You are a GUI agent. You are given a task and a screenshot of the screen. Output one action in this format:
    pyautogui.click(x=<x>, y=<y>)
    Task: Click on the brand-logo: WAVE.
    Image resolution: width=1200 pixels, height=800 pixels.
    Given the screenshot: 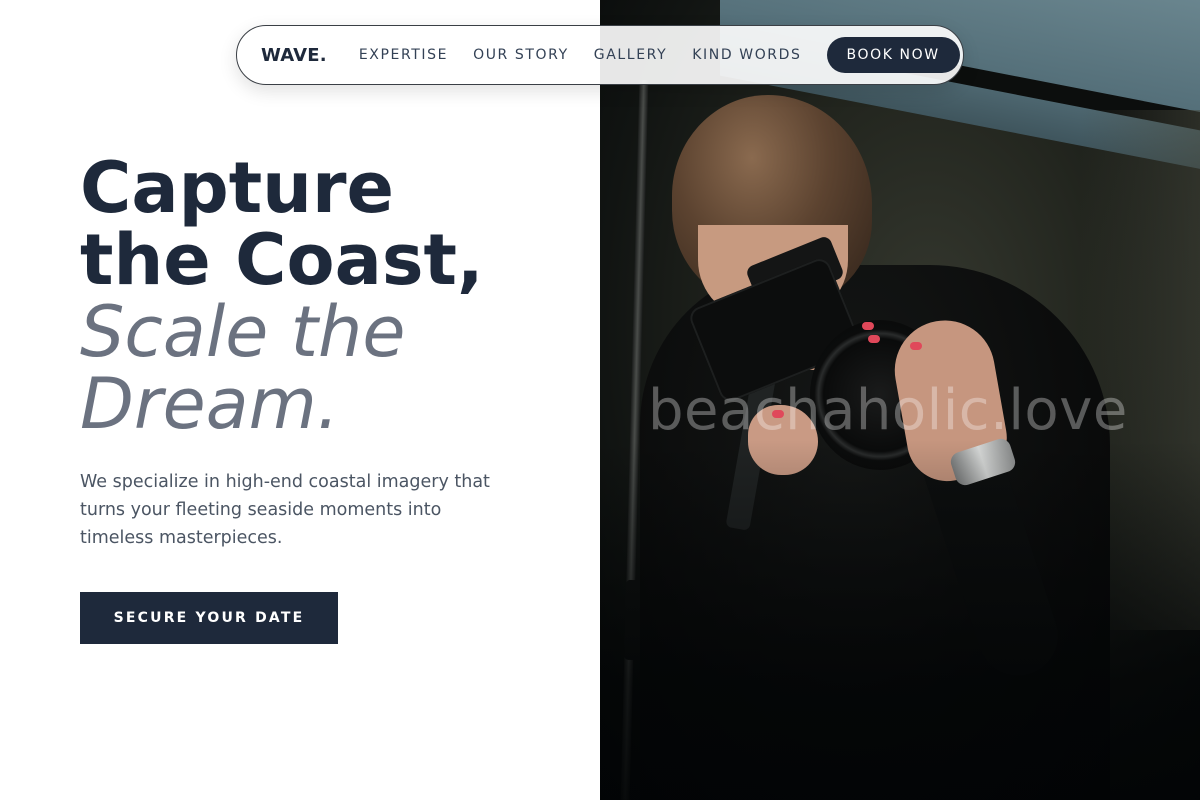 What is the action you would take?
    pyautogui.click(x=294, y=55)
    